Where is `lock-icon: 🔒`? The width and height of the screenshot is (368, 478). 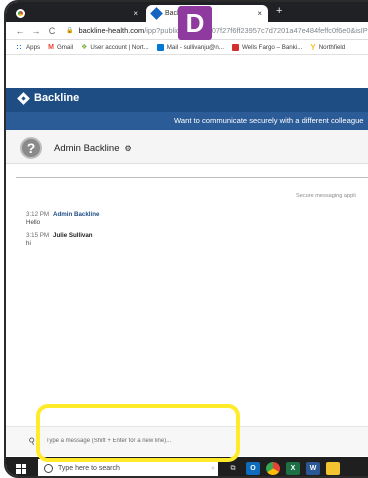
lock-icon: 🔒 is located at coordinates (70, 31).